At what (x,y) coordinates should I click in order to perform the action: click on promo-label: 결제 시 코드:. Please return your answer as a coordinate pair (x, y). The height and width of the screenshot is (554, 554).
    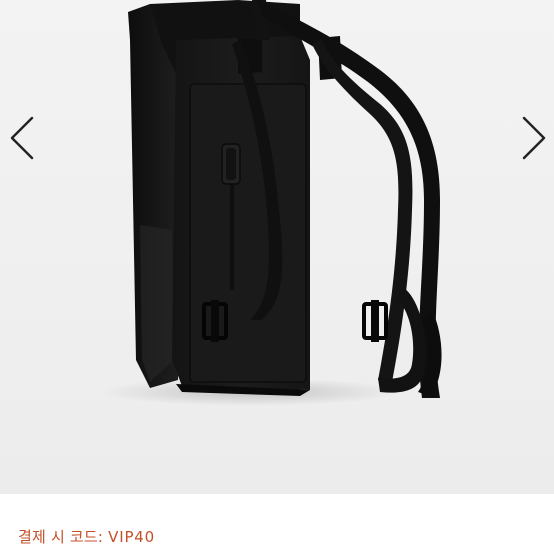
    Looking at the image, I should click on (61, 537).